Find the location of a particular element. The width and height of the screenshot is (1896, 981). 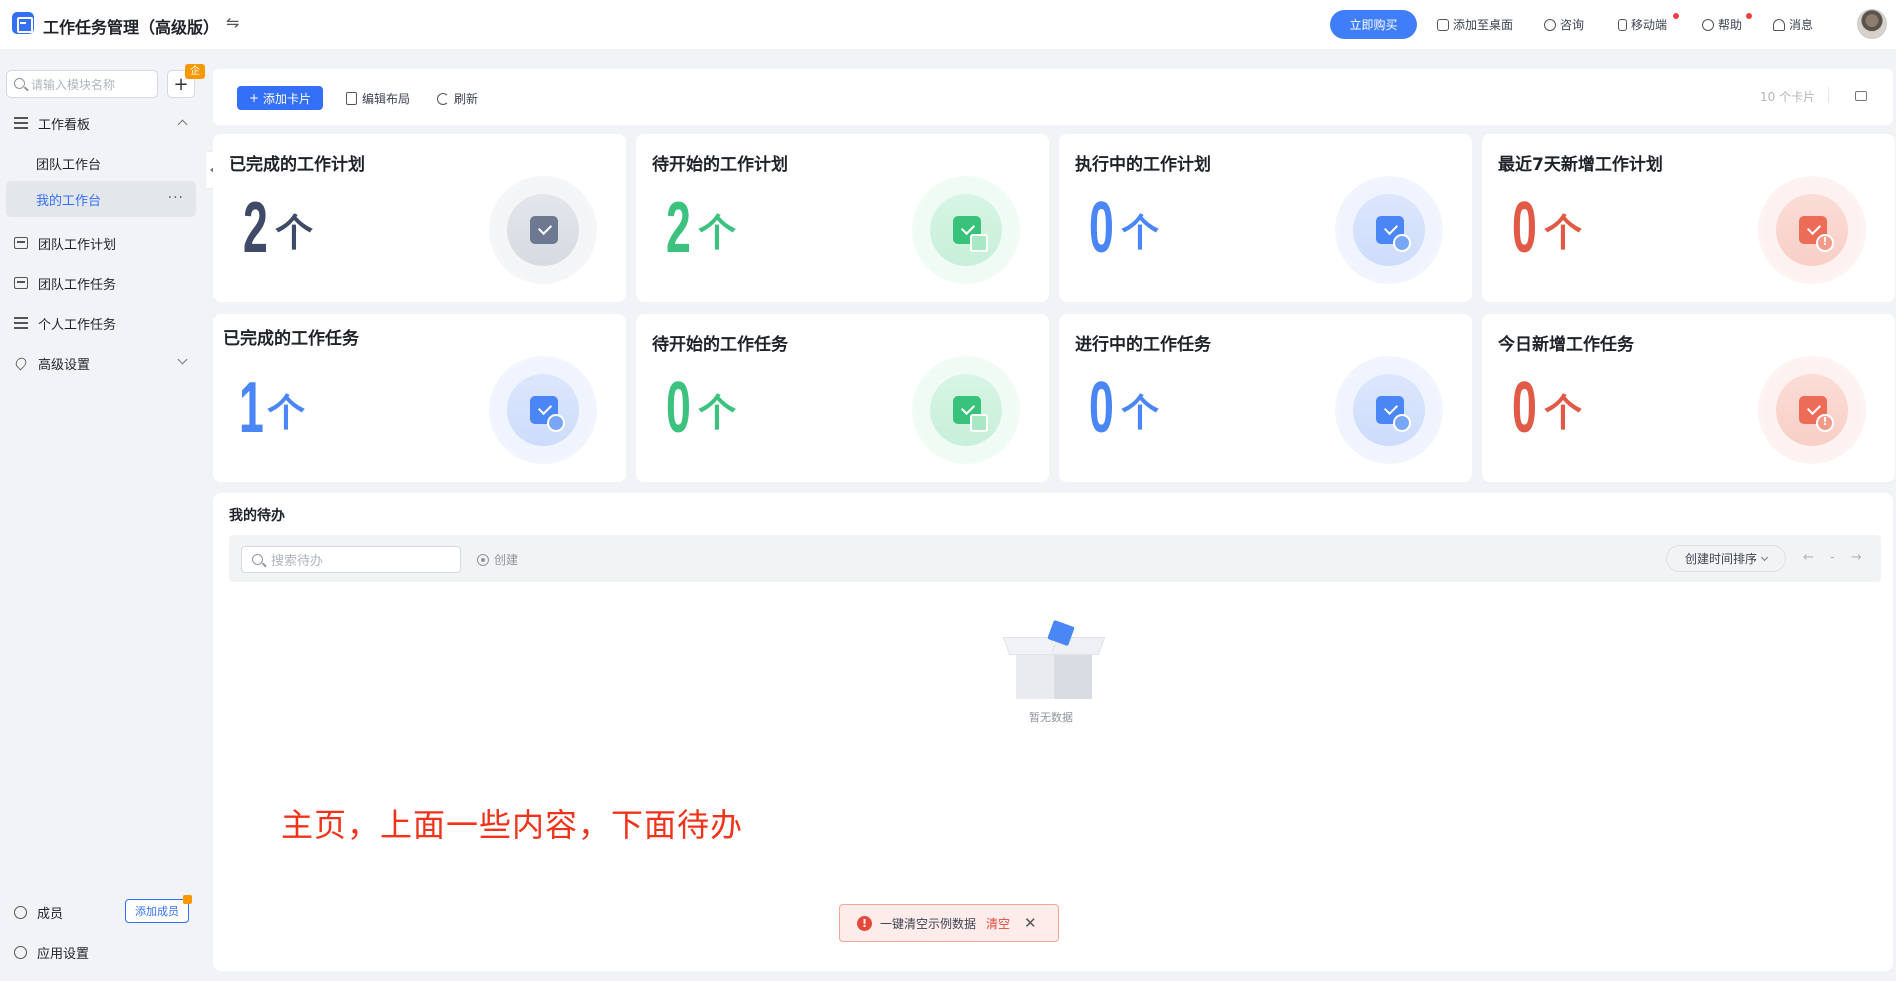

sort-label: 创建时间排序 is located at coordinates (1720, 559).